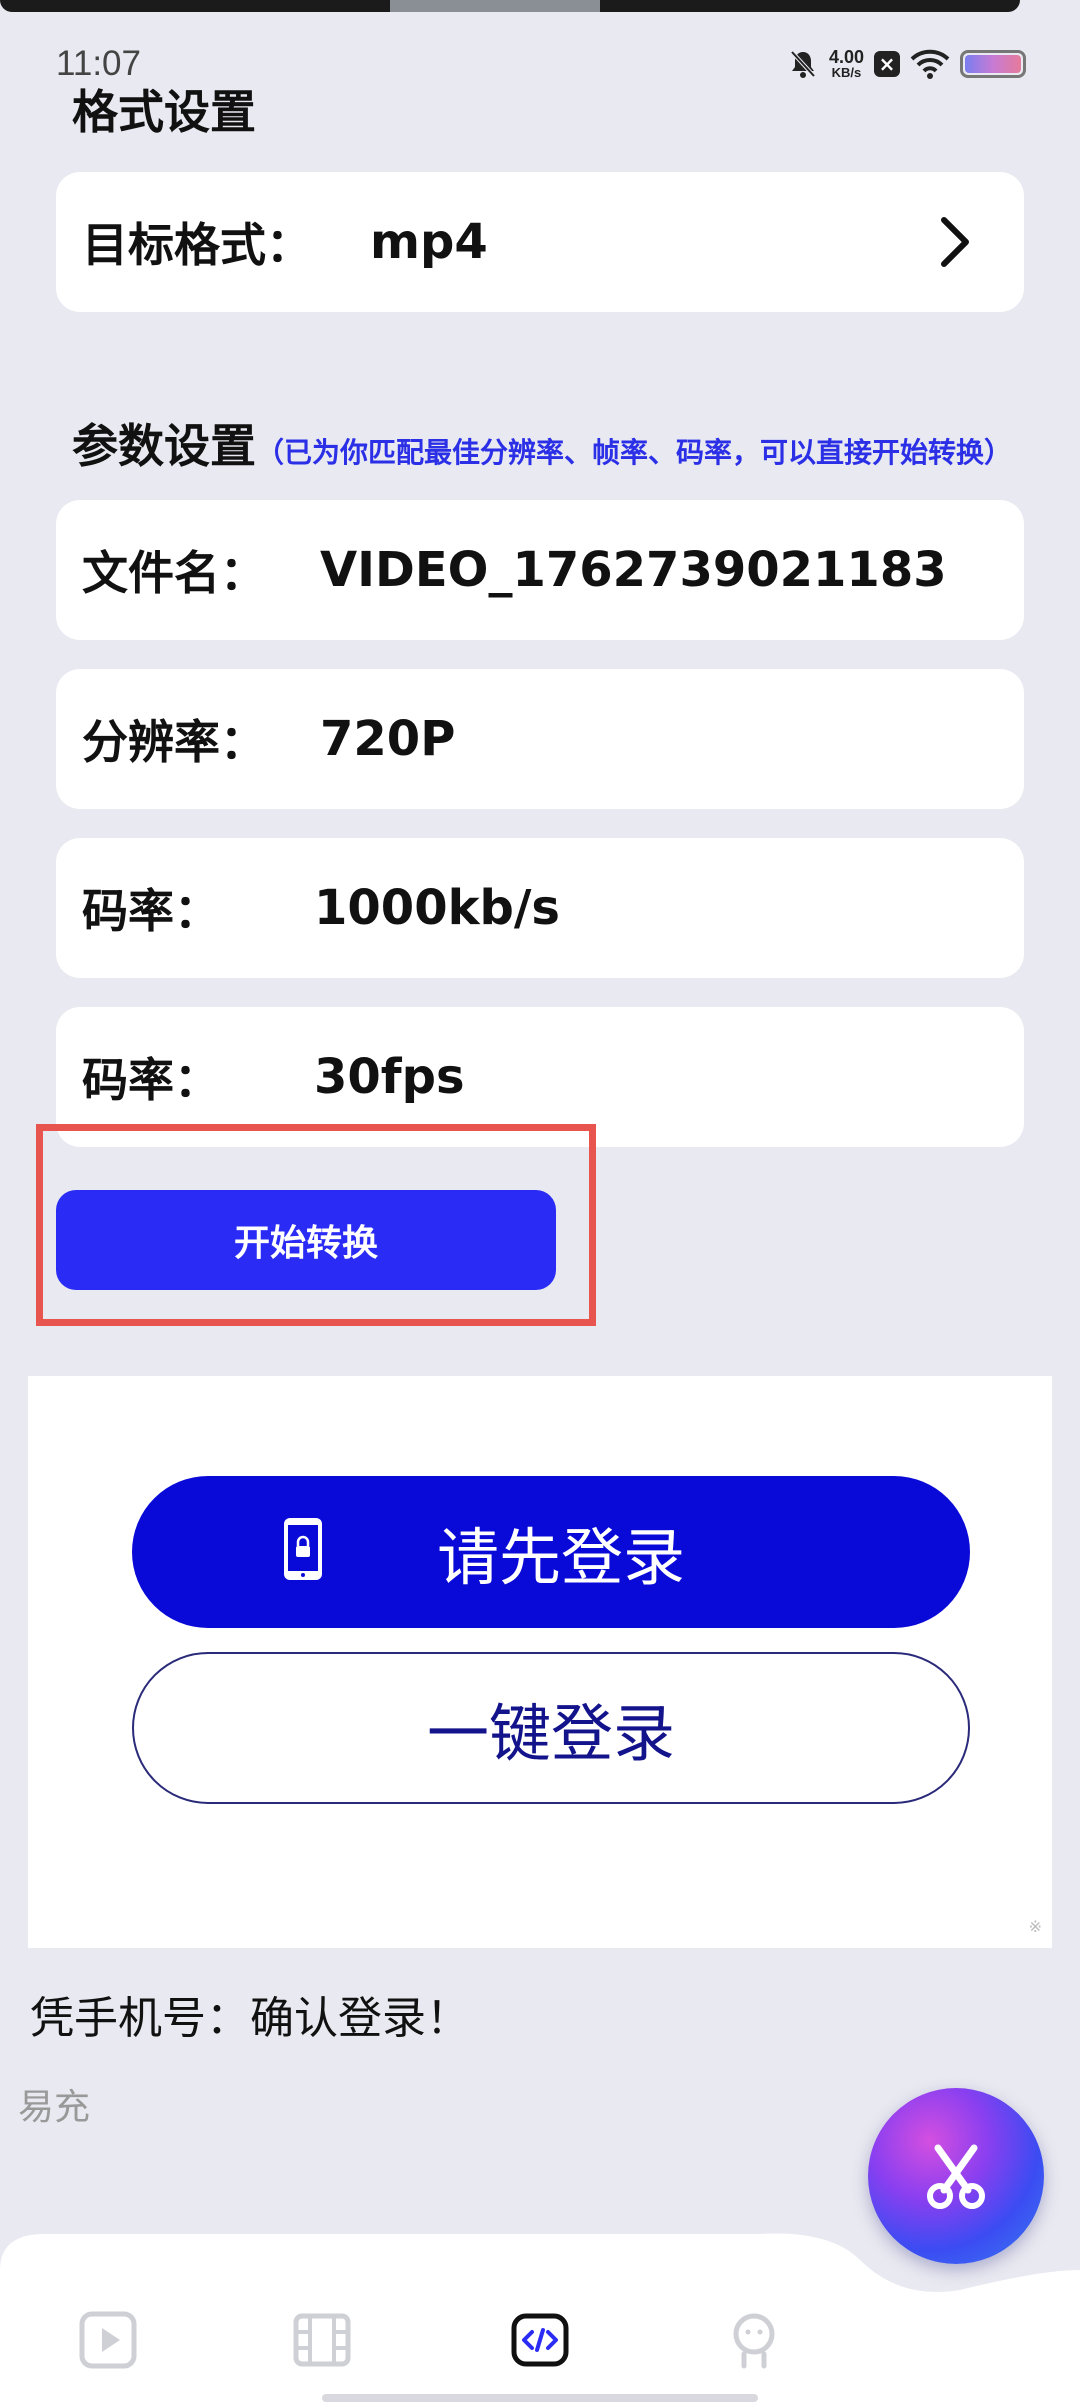 The height and width of the screenshot is (2408, 1080). What do you see at coordinates (846, 57) in the screenshot?
I see `net-speed-value: 4.00` at bounding box center [846, 57].